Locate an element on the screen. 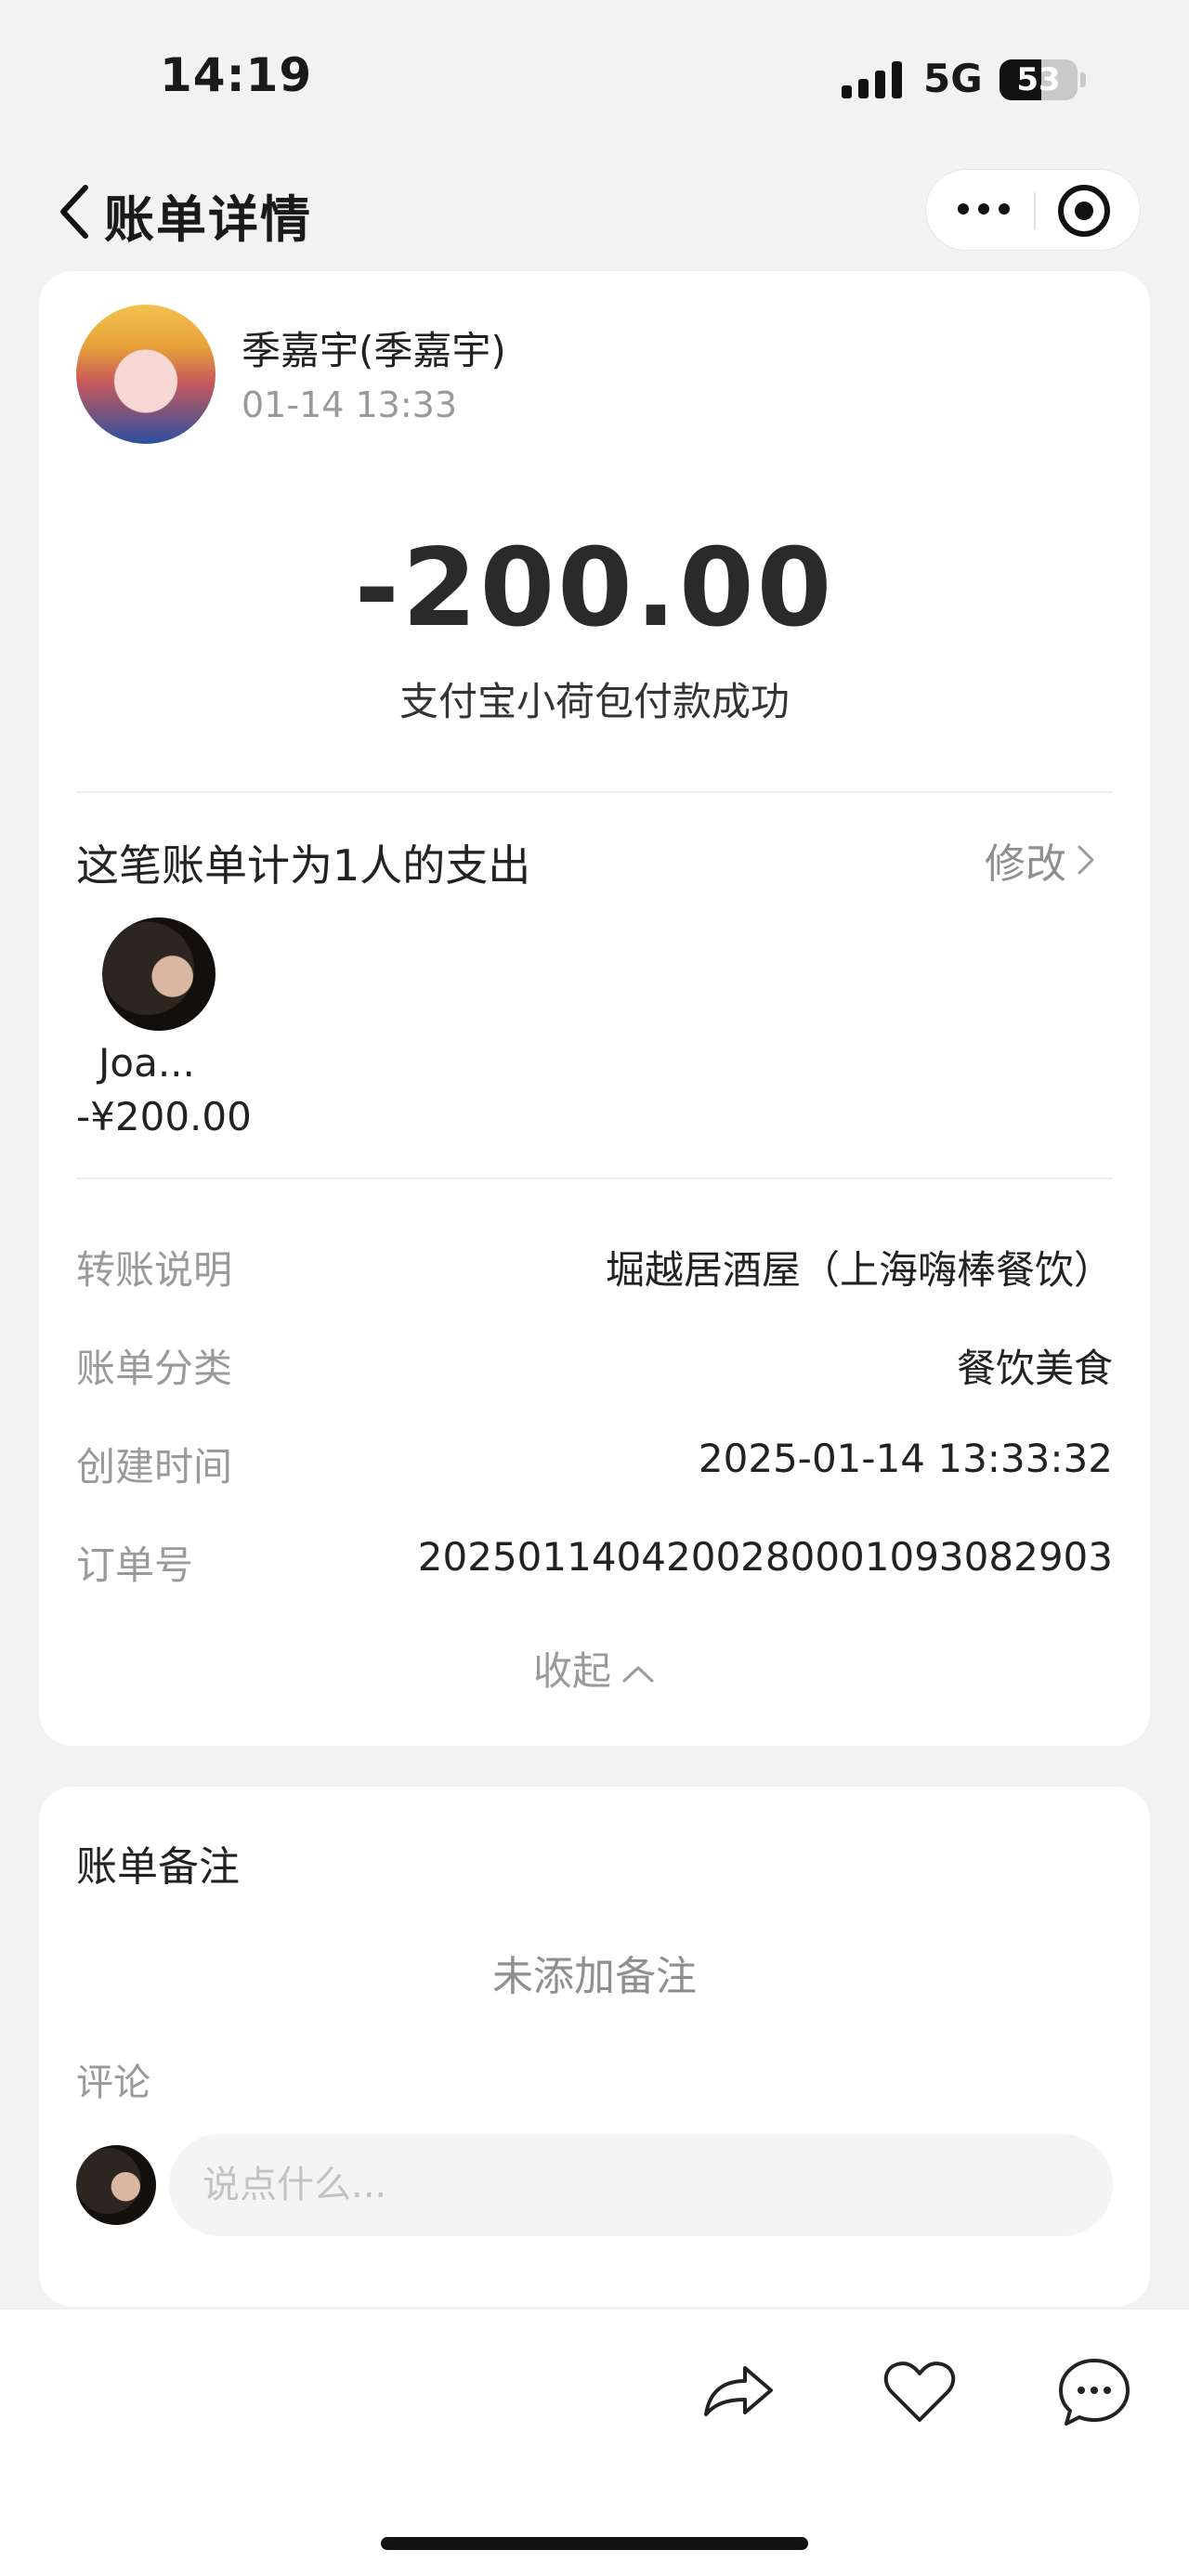 The height and width of the screenshot is (2576, 1189). notes-empty-text: 未添加备注 is located at coordinates (594, 1972).